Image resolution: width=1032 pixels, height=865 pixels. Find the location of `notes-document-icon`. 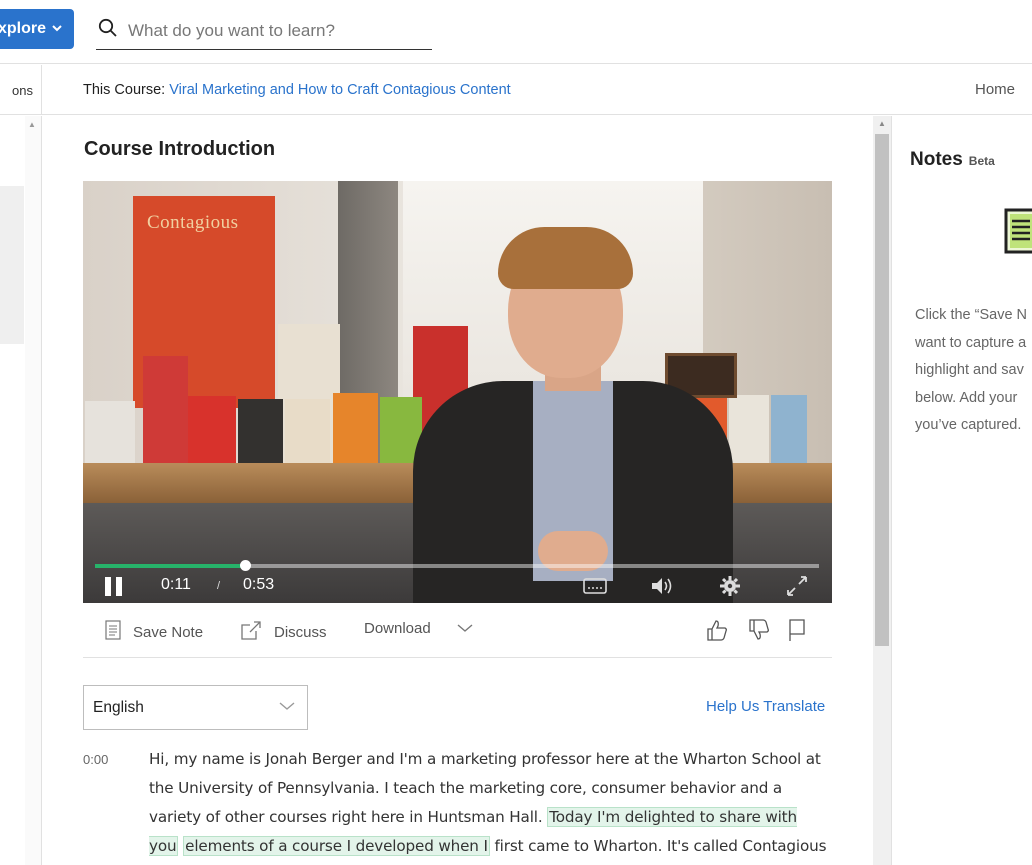

notes-document-icon is located at coordinates (1017, 234).